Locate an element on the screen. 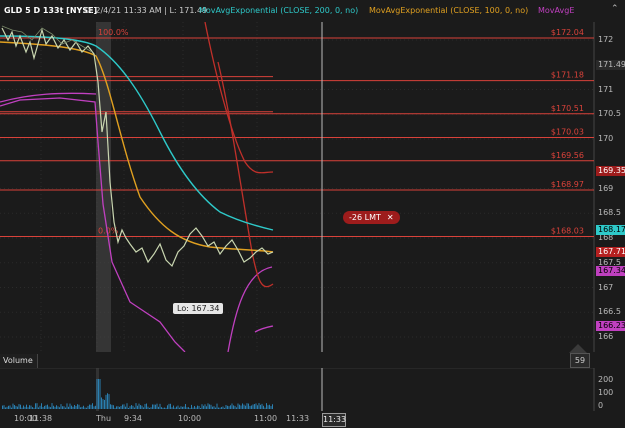 This screenshot has height=428, width=625. bars-badge: 59 is located at coordinates (580, 360).